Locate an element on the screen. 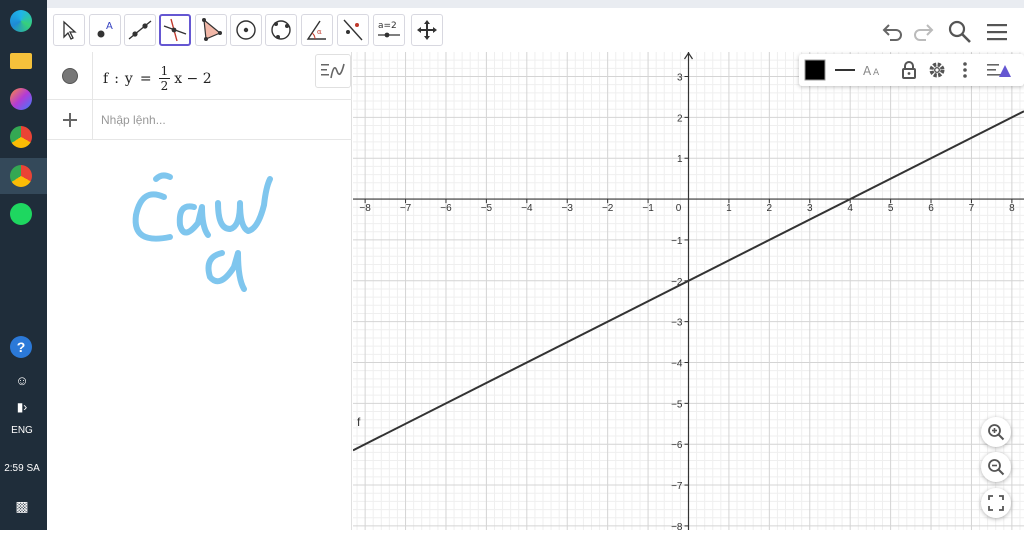  reflect-icon is located at coordinates (353, 30).